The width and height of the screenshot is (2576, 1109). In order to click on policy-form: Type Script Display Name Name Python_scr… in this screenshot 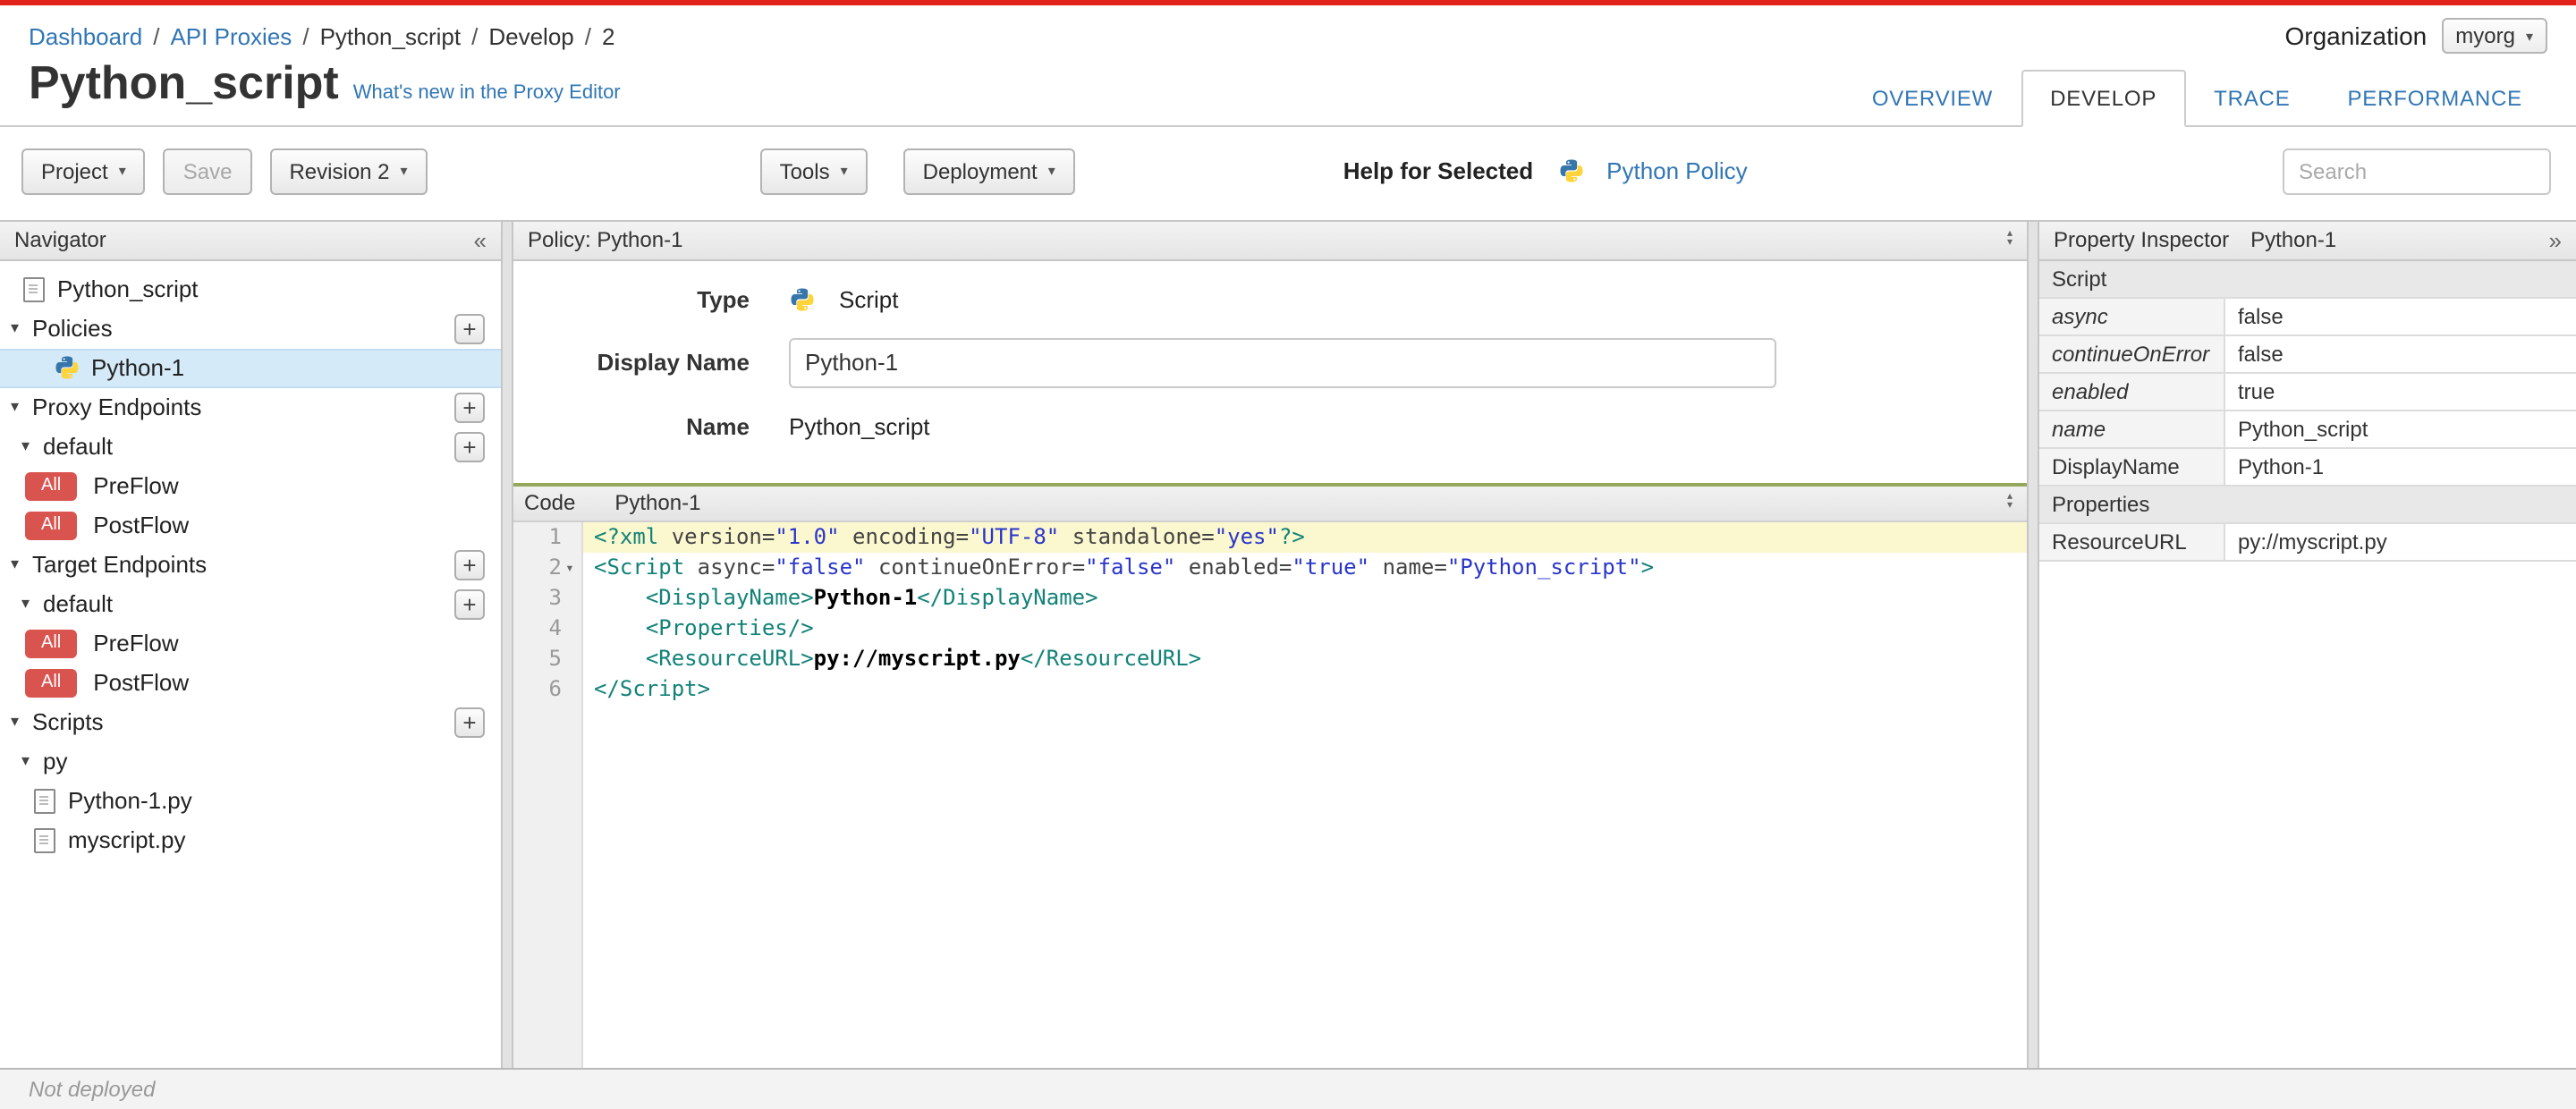, I will do `click(1270, 371)`.